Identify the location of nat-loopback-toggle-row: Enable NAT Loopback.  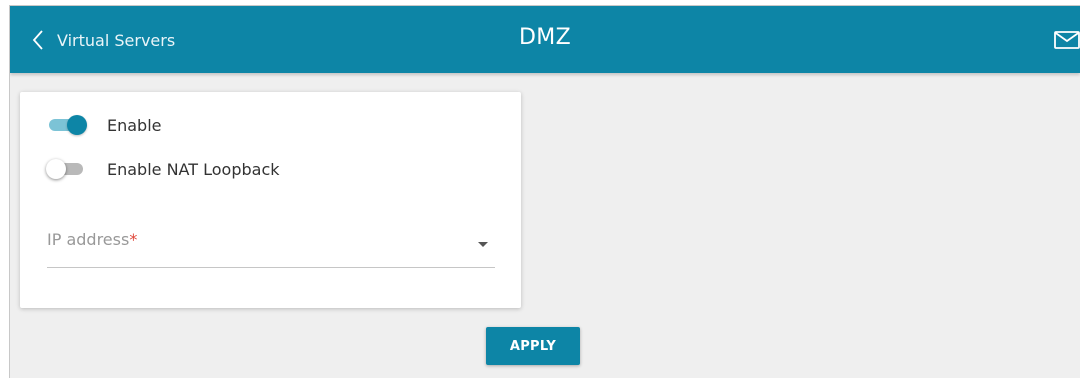
(163, 169).